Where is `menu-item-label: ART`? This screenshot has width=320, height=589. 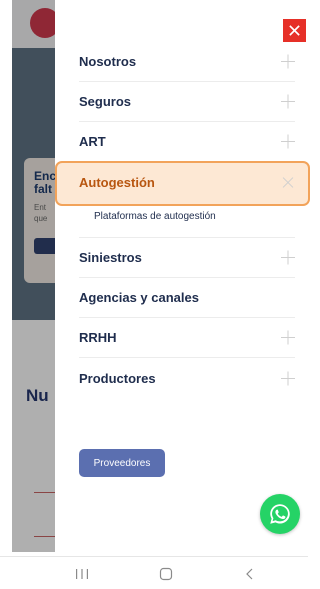 menu-item-label: ART is located at coordinates (92, 141).